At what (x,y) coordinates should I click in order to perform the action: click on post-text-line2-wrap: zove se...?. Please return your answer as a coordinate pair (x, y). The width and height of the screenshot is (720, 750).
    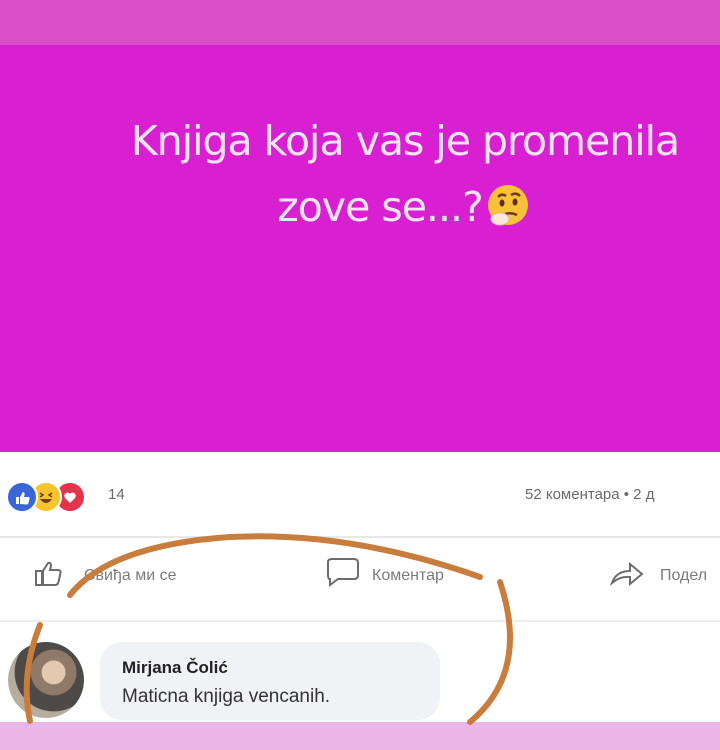
    Looking at the image, I should click on (390, 207).